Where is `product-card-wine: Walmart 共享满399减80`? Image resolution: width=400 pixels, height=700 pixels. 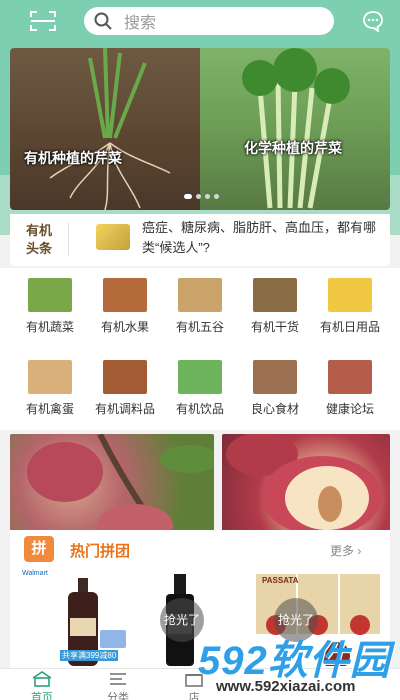
product-card-wine: Walmart 共享满399减80 is located at coordinates (75, 619).